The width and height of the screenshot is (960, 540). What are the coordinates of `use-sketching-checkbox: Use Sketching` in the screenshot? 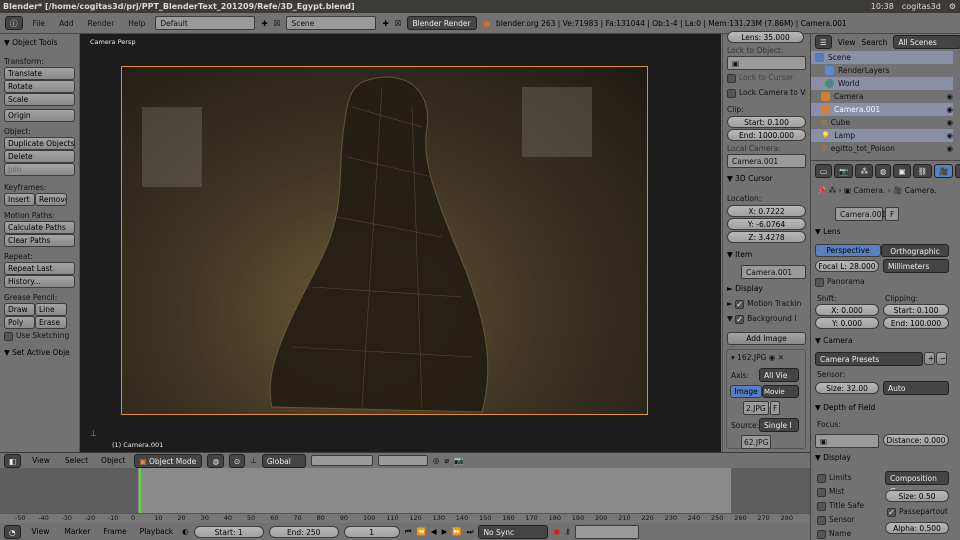 It's located at (39, 336).